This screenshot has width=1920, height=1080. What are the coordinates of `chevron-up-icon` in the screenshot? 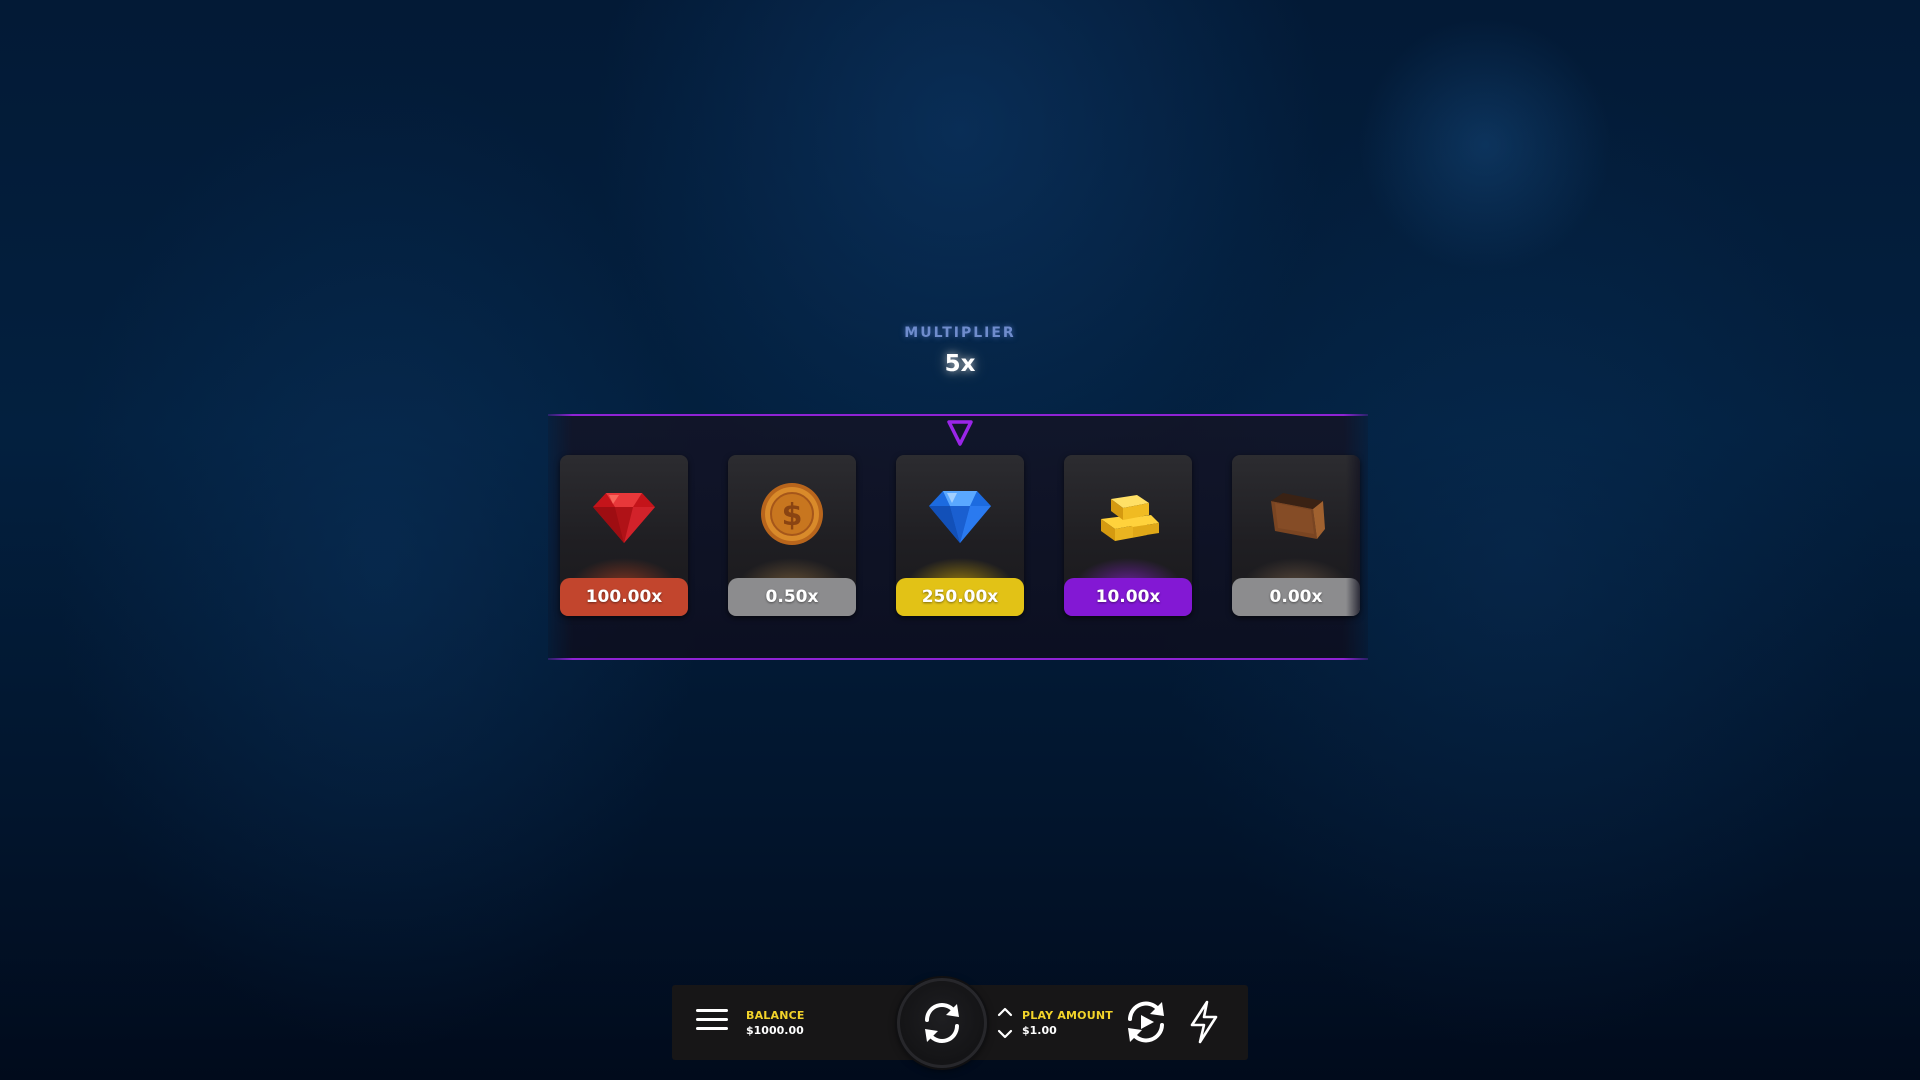 It's located at (1005, 1012).